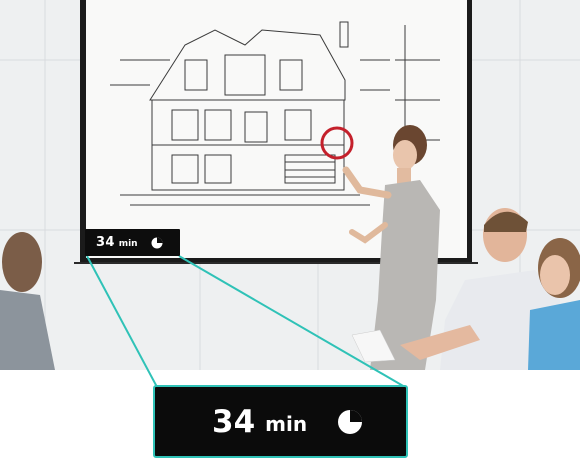  I want to click on timer-zoom-value: 34, so click(234, 421).